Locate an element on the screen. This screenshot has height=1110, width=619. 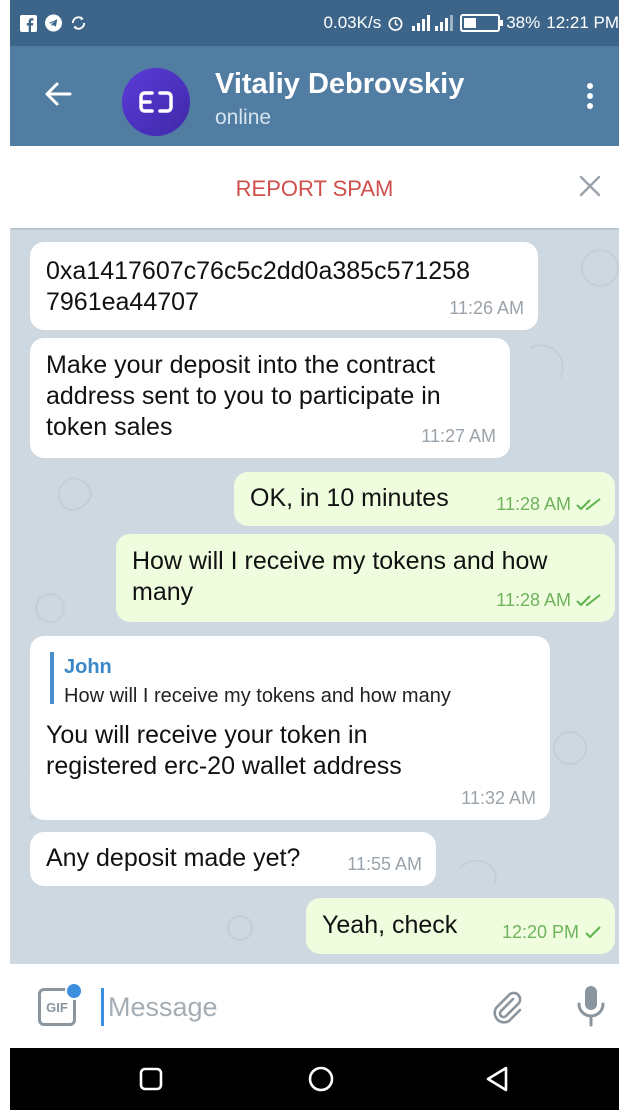
close-icon is located at coordinates (590, 186).